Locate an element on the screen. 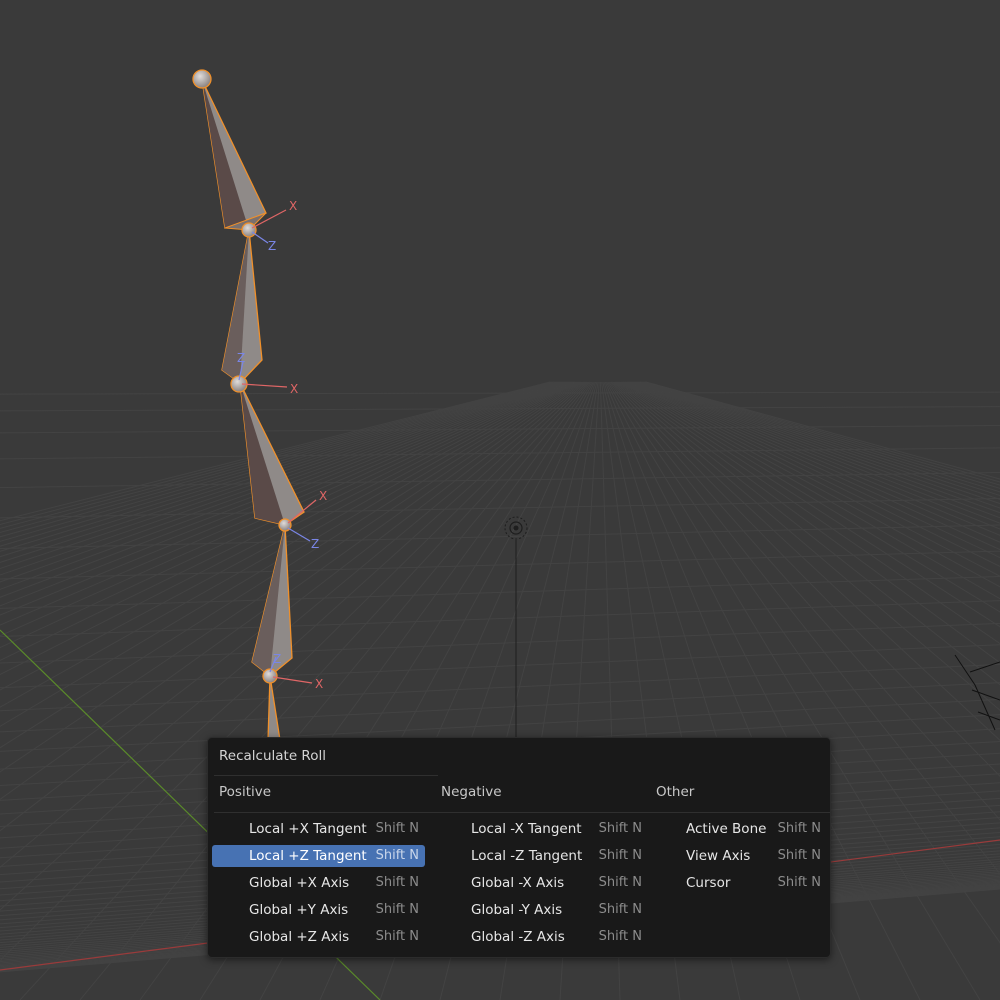 Image resolution: width=1000 pixels, height=1000 pixels. menu-item-view-axis: View Axis Shift N is located at coordinates (738, 856).